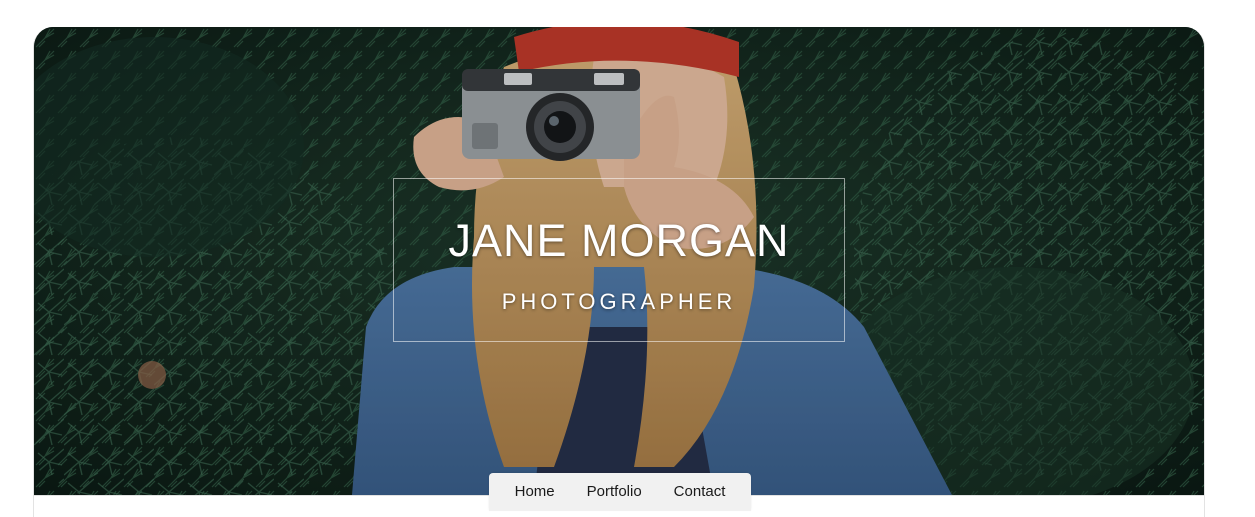 This screenshot has height=517, width=1255. Describe the element at coordinates (614, 492) in the screenshot. I see `nav-item-portfolio: Portfolio` at that location.